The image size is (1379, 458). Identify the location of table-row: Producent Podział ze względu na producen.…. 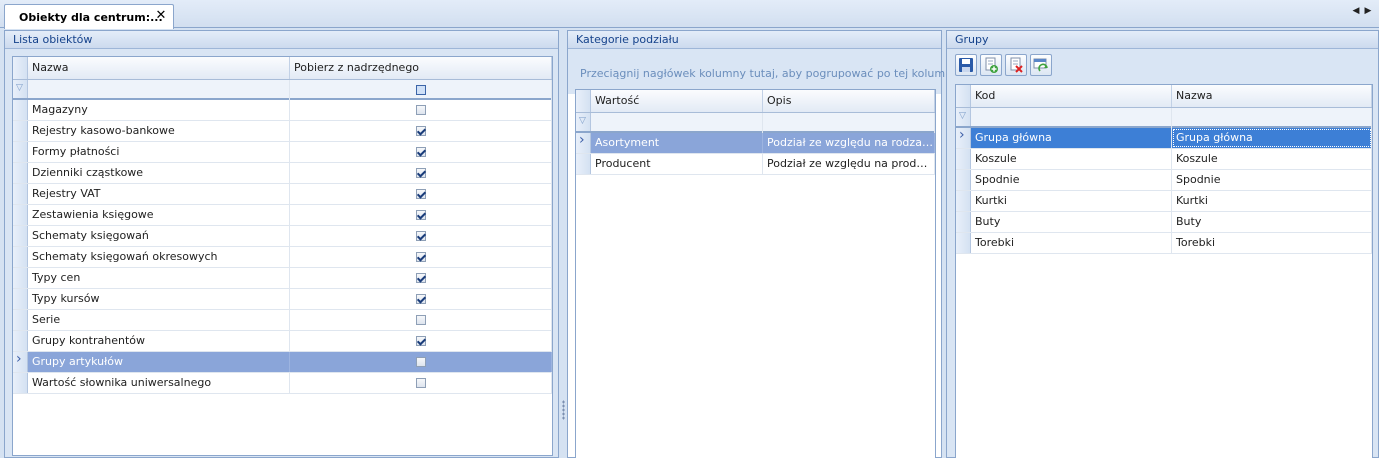
(755, 164).